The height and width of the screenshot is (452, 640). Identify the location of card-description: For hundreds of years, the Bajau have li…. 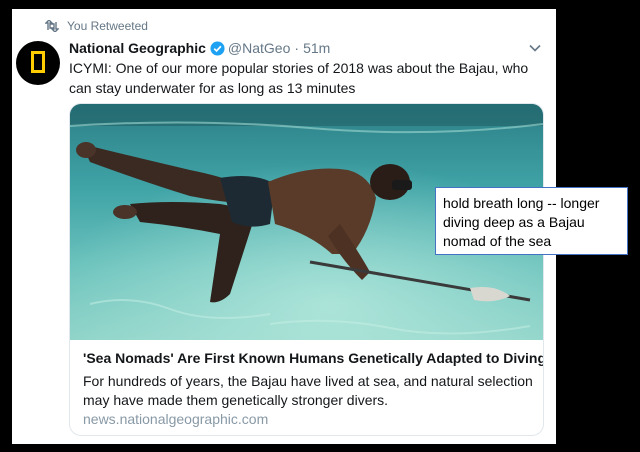
(308, 390).